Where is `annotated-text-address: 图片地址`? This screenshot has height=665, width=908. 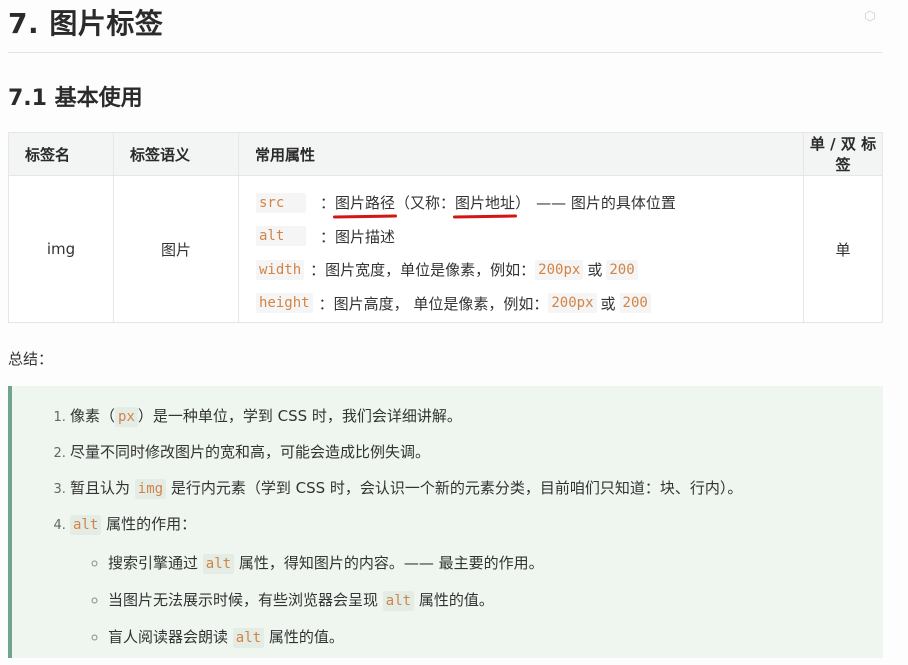 annotated-text-address: 图片地址 is located at coordinates (485, 203).